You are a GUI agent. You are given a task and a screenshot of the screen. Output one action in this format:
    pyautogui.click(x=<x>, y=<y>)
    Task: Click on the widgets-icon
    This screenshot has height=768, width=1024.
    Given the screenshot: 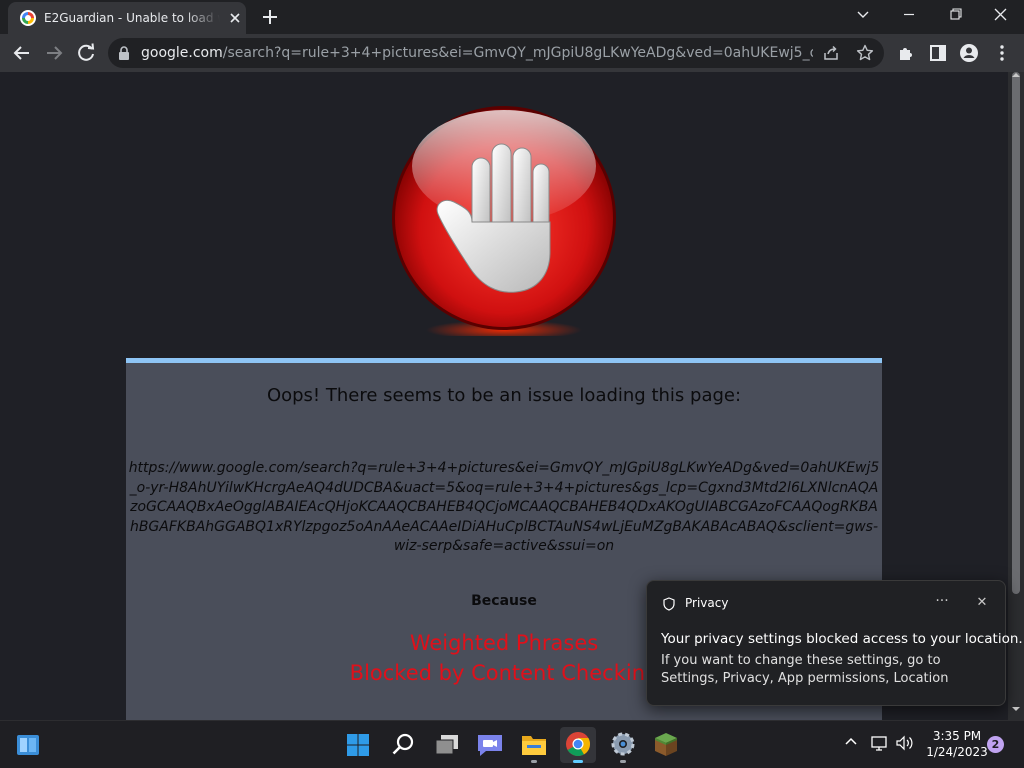 What is the action you would take?
    pyautogui.click(x=28, y=745)
    